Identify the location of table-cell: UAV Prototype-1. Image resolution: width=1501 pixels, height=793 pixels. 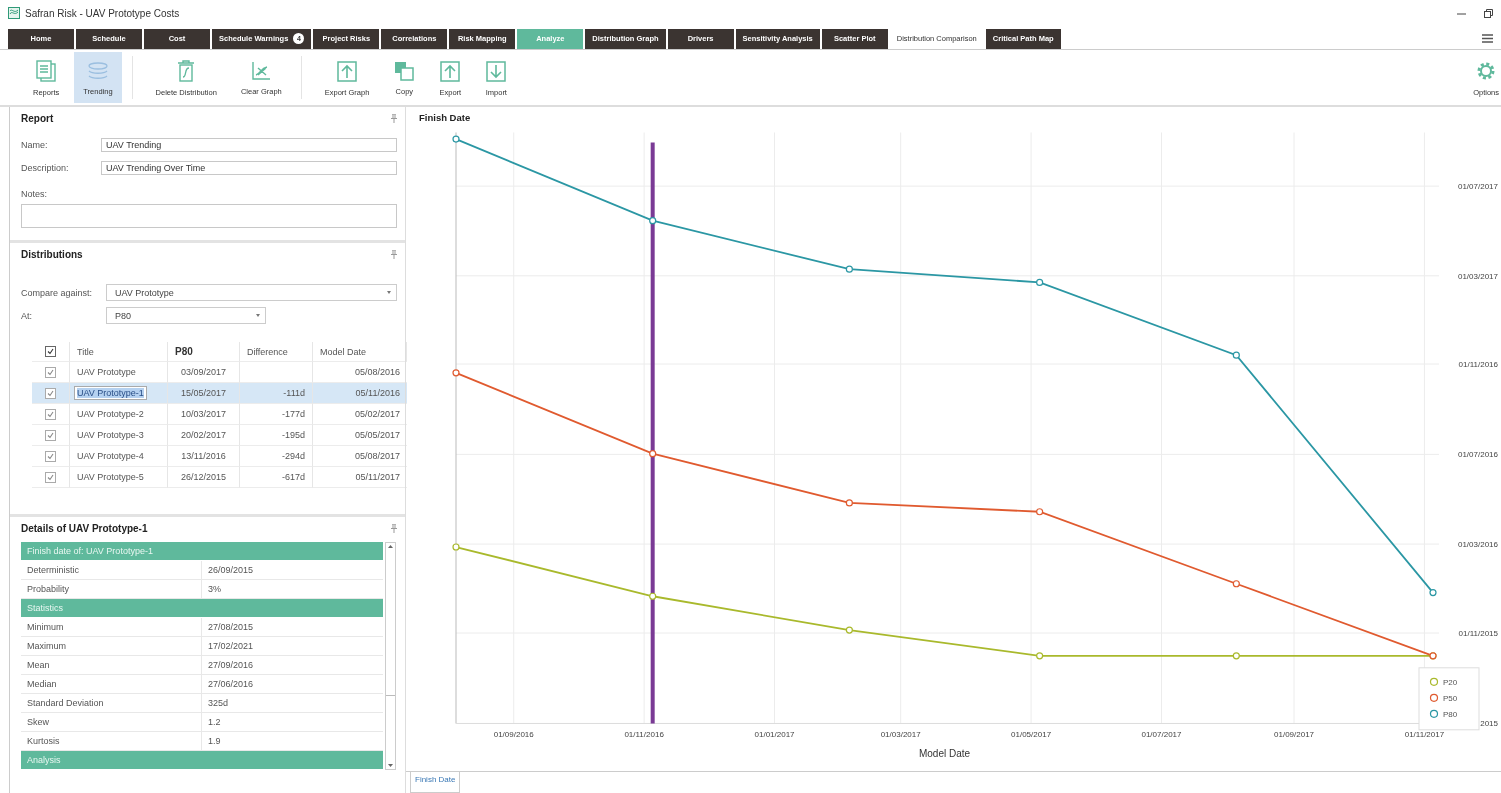
(119, 393).